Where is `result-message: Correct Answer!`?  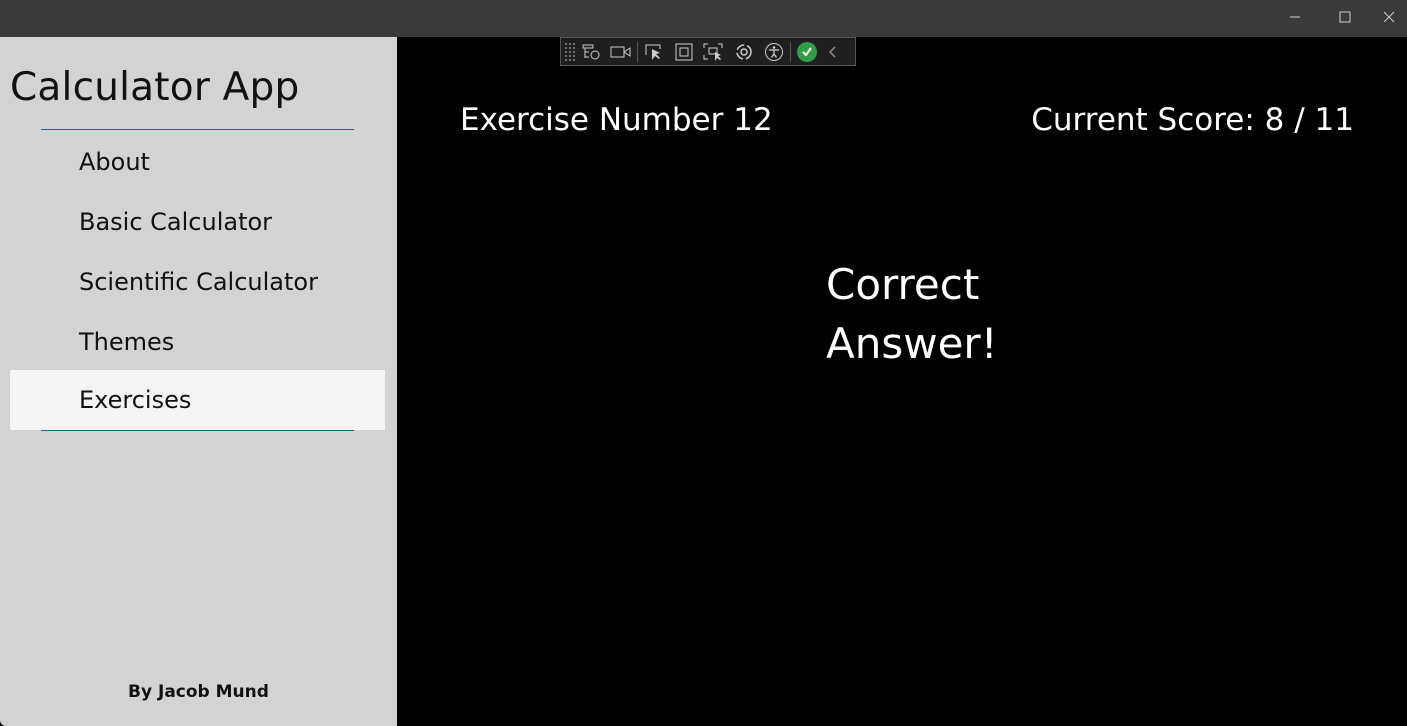
result-message: Correct Answer! is located at coordinates (912, 314).